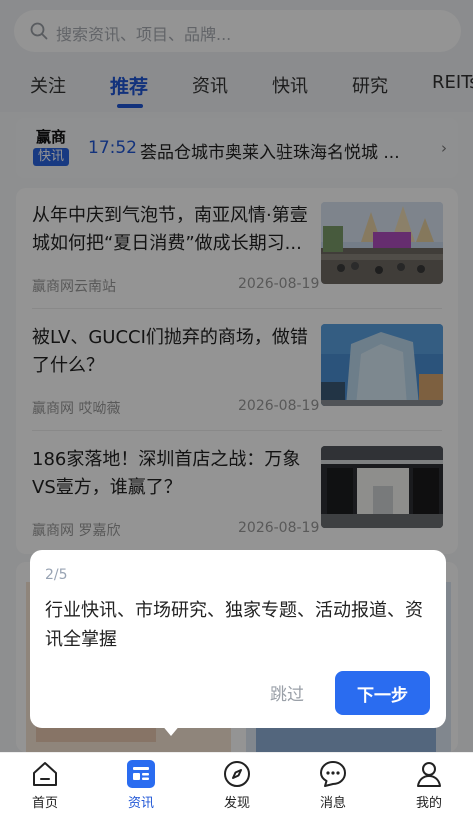 Image resolution: width=473 pixels, height=815 pixels. I want to click on nav-discover-label: 发现, so click(236, 803).